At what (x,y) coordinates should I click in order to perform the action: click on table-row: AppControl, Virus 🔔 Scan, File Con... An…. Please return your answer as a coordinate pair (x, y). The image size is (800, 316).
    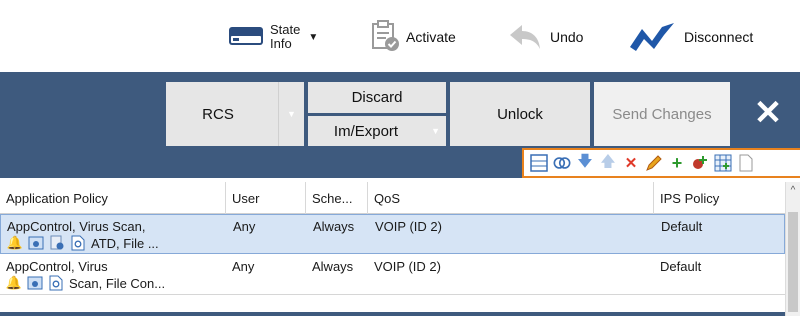
    Looking at the image, I should click on (392, 275).